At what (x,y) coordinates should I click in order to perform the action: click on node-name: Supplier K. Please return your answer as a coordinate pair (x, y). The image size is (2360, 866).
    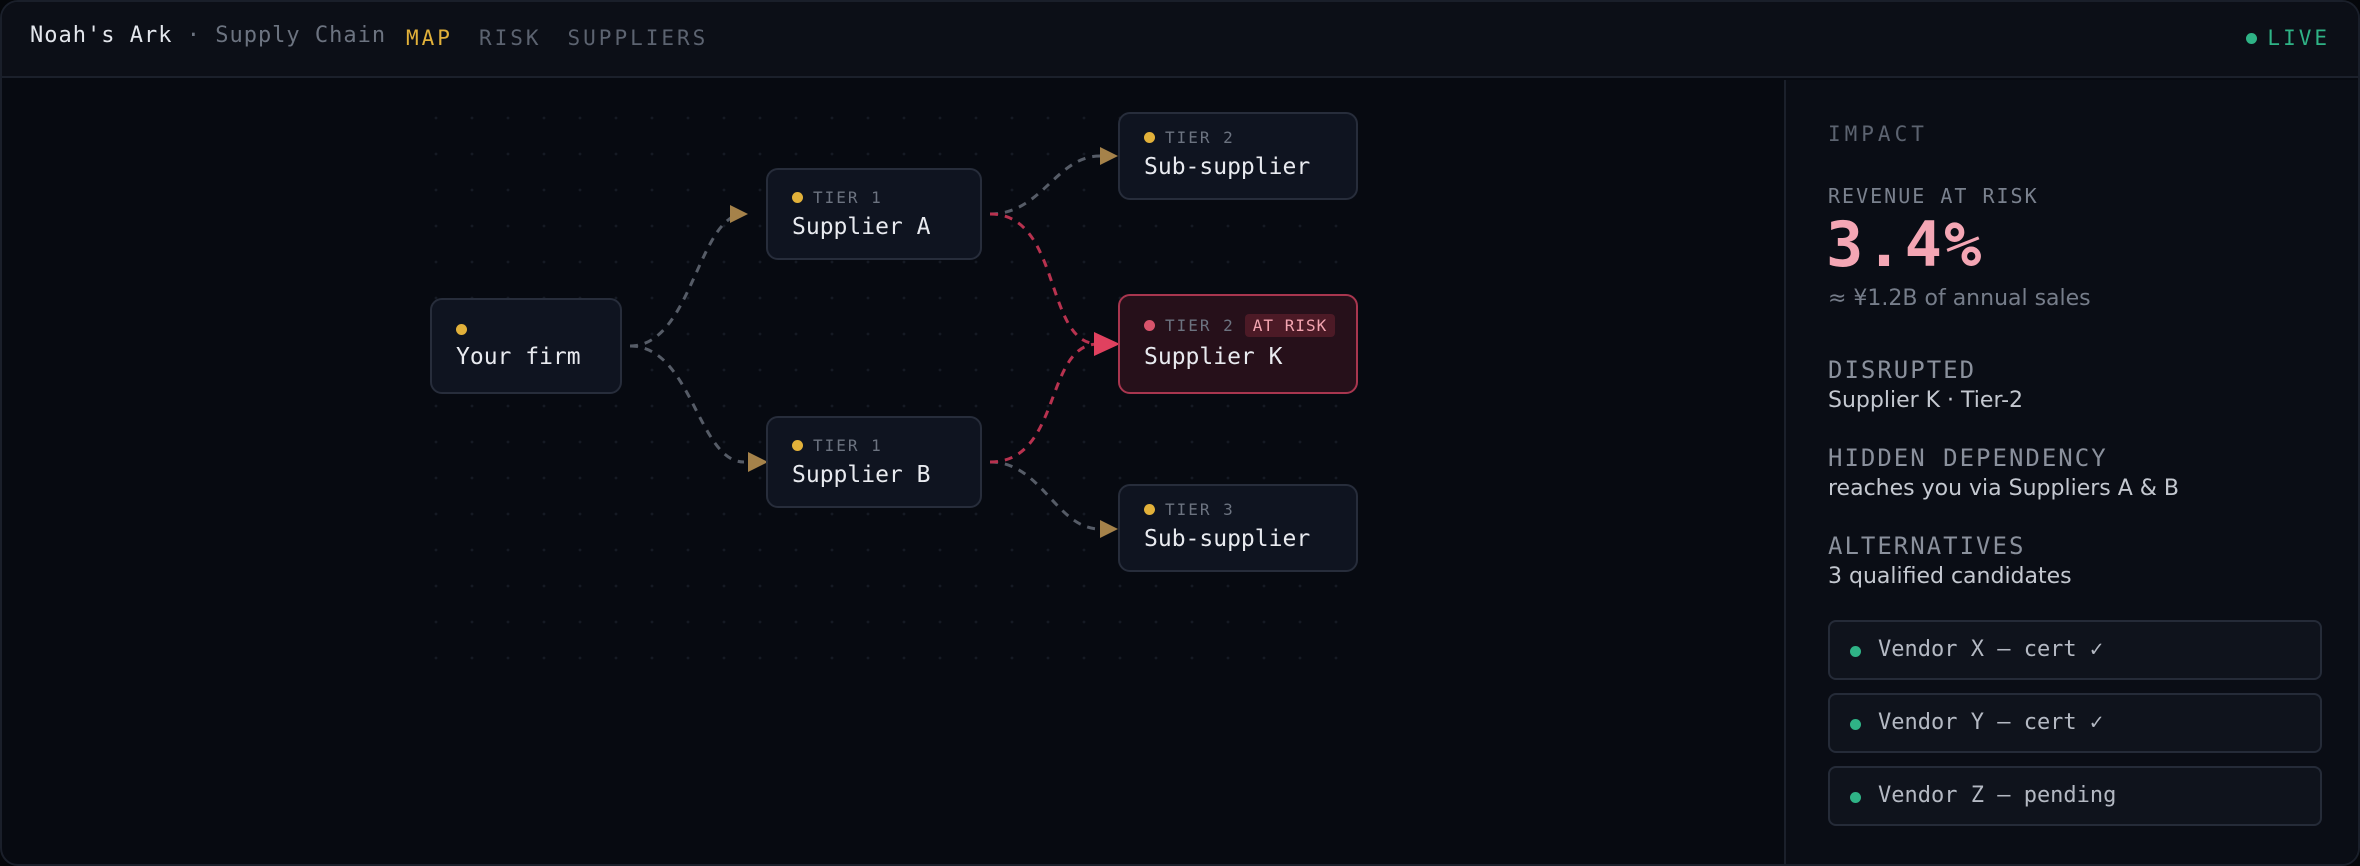
    Looking at the image, I should click on (1213, 357).